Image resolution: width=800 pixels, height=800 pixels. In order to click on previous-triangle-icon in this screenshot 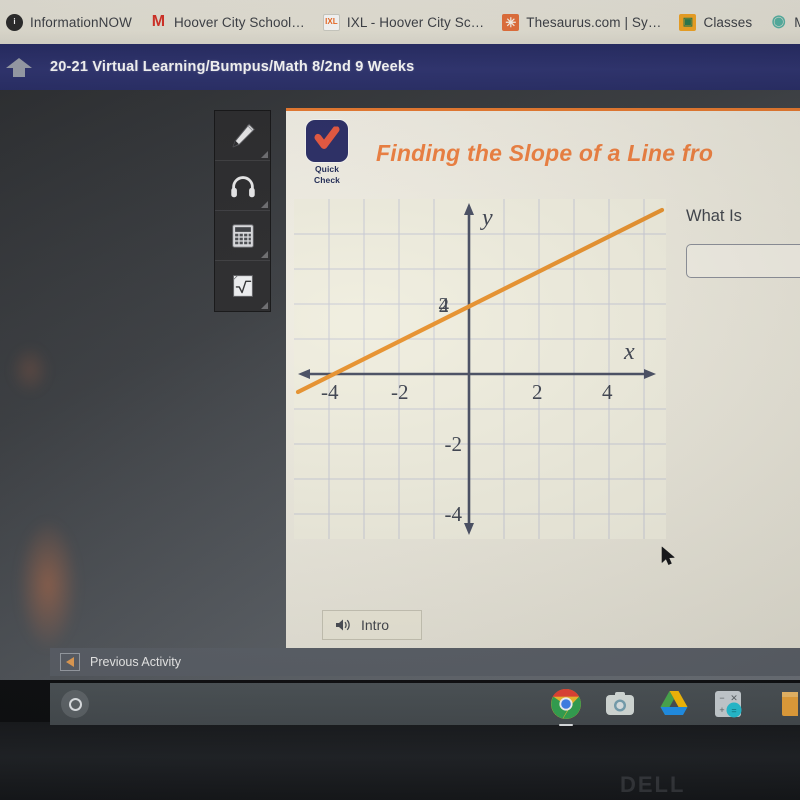, I will do `click(70, 662)`.